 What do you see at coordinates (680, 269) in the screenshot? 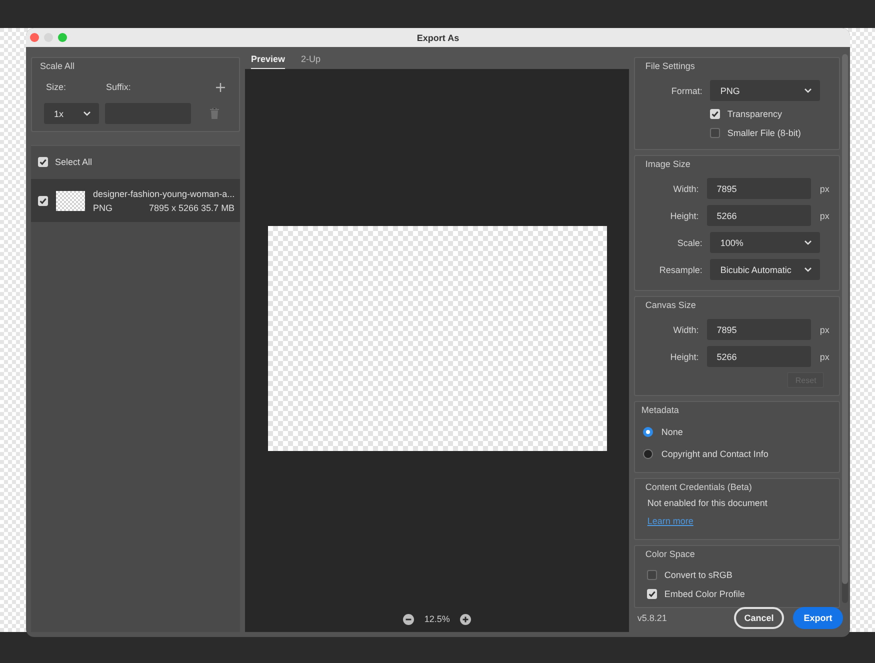
I see `field-label: Resample:` at bounding box center [680, 269].